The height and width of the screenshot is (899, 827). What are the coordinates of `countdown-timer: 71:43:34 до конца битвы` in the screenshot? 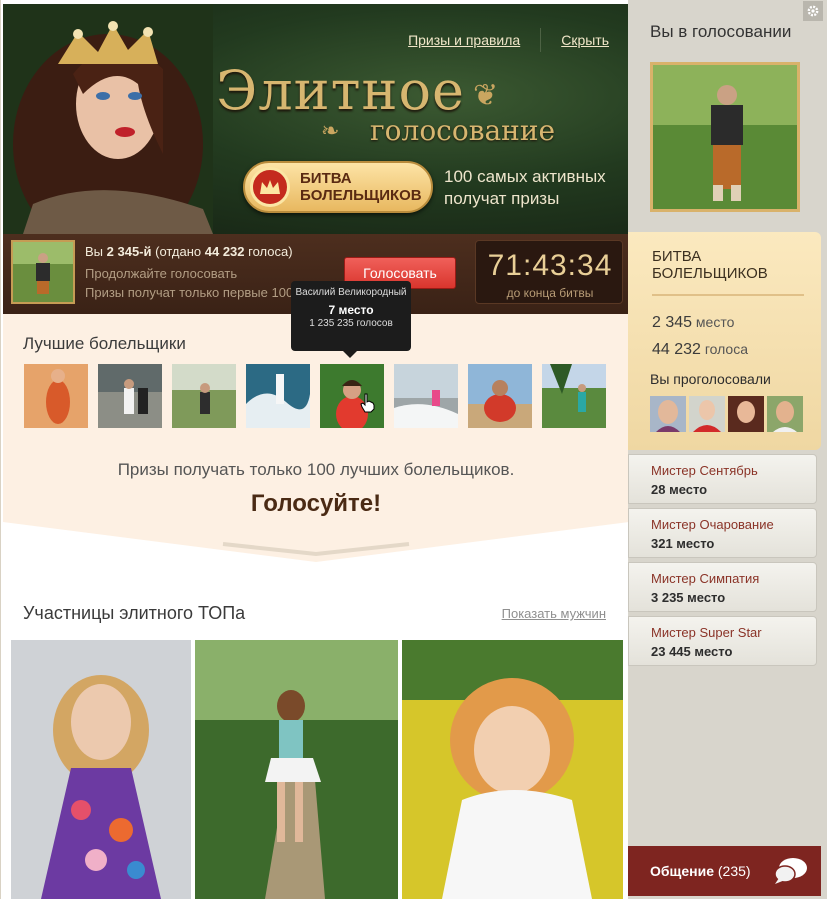 It's located at (549, 272).